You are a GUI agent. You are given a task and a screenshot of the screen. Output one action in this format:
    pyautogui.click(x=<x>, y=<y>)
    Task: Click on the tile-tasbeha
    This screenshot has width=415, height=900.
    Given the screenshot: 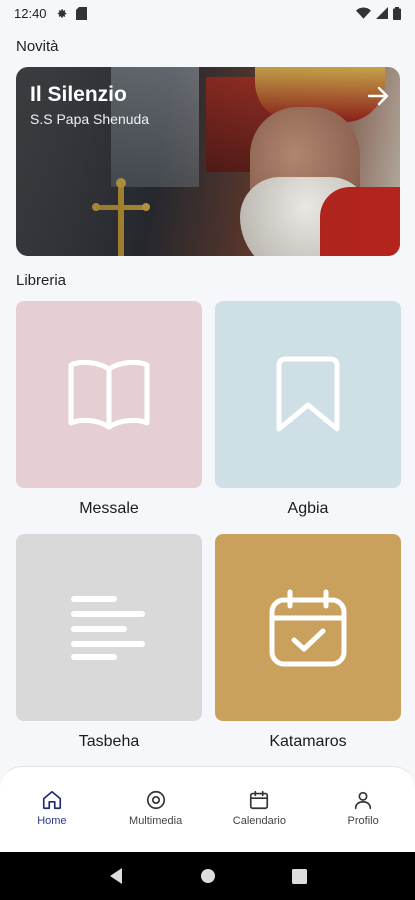 What is the action you would take?
    pyautogui.click(x=109, y=627)
    